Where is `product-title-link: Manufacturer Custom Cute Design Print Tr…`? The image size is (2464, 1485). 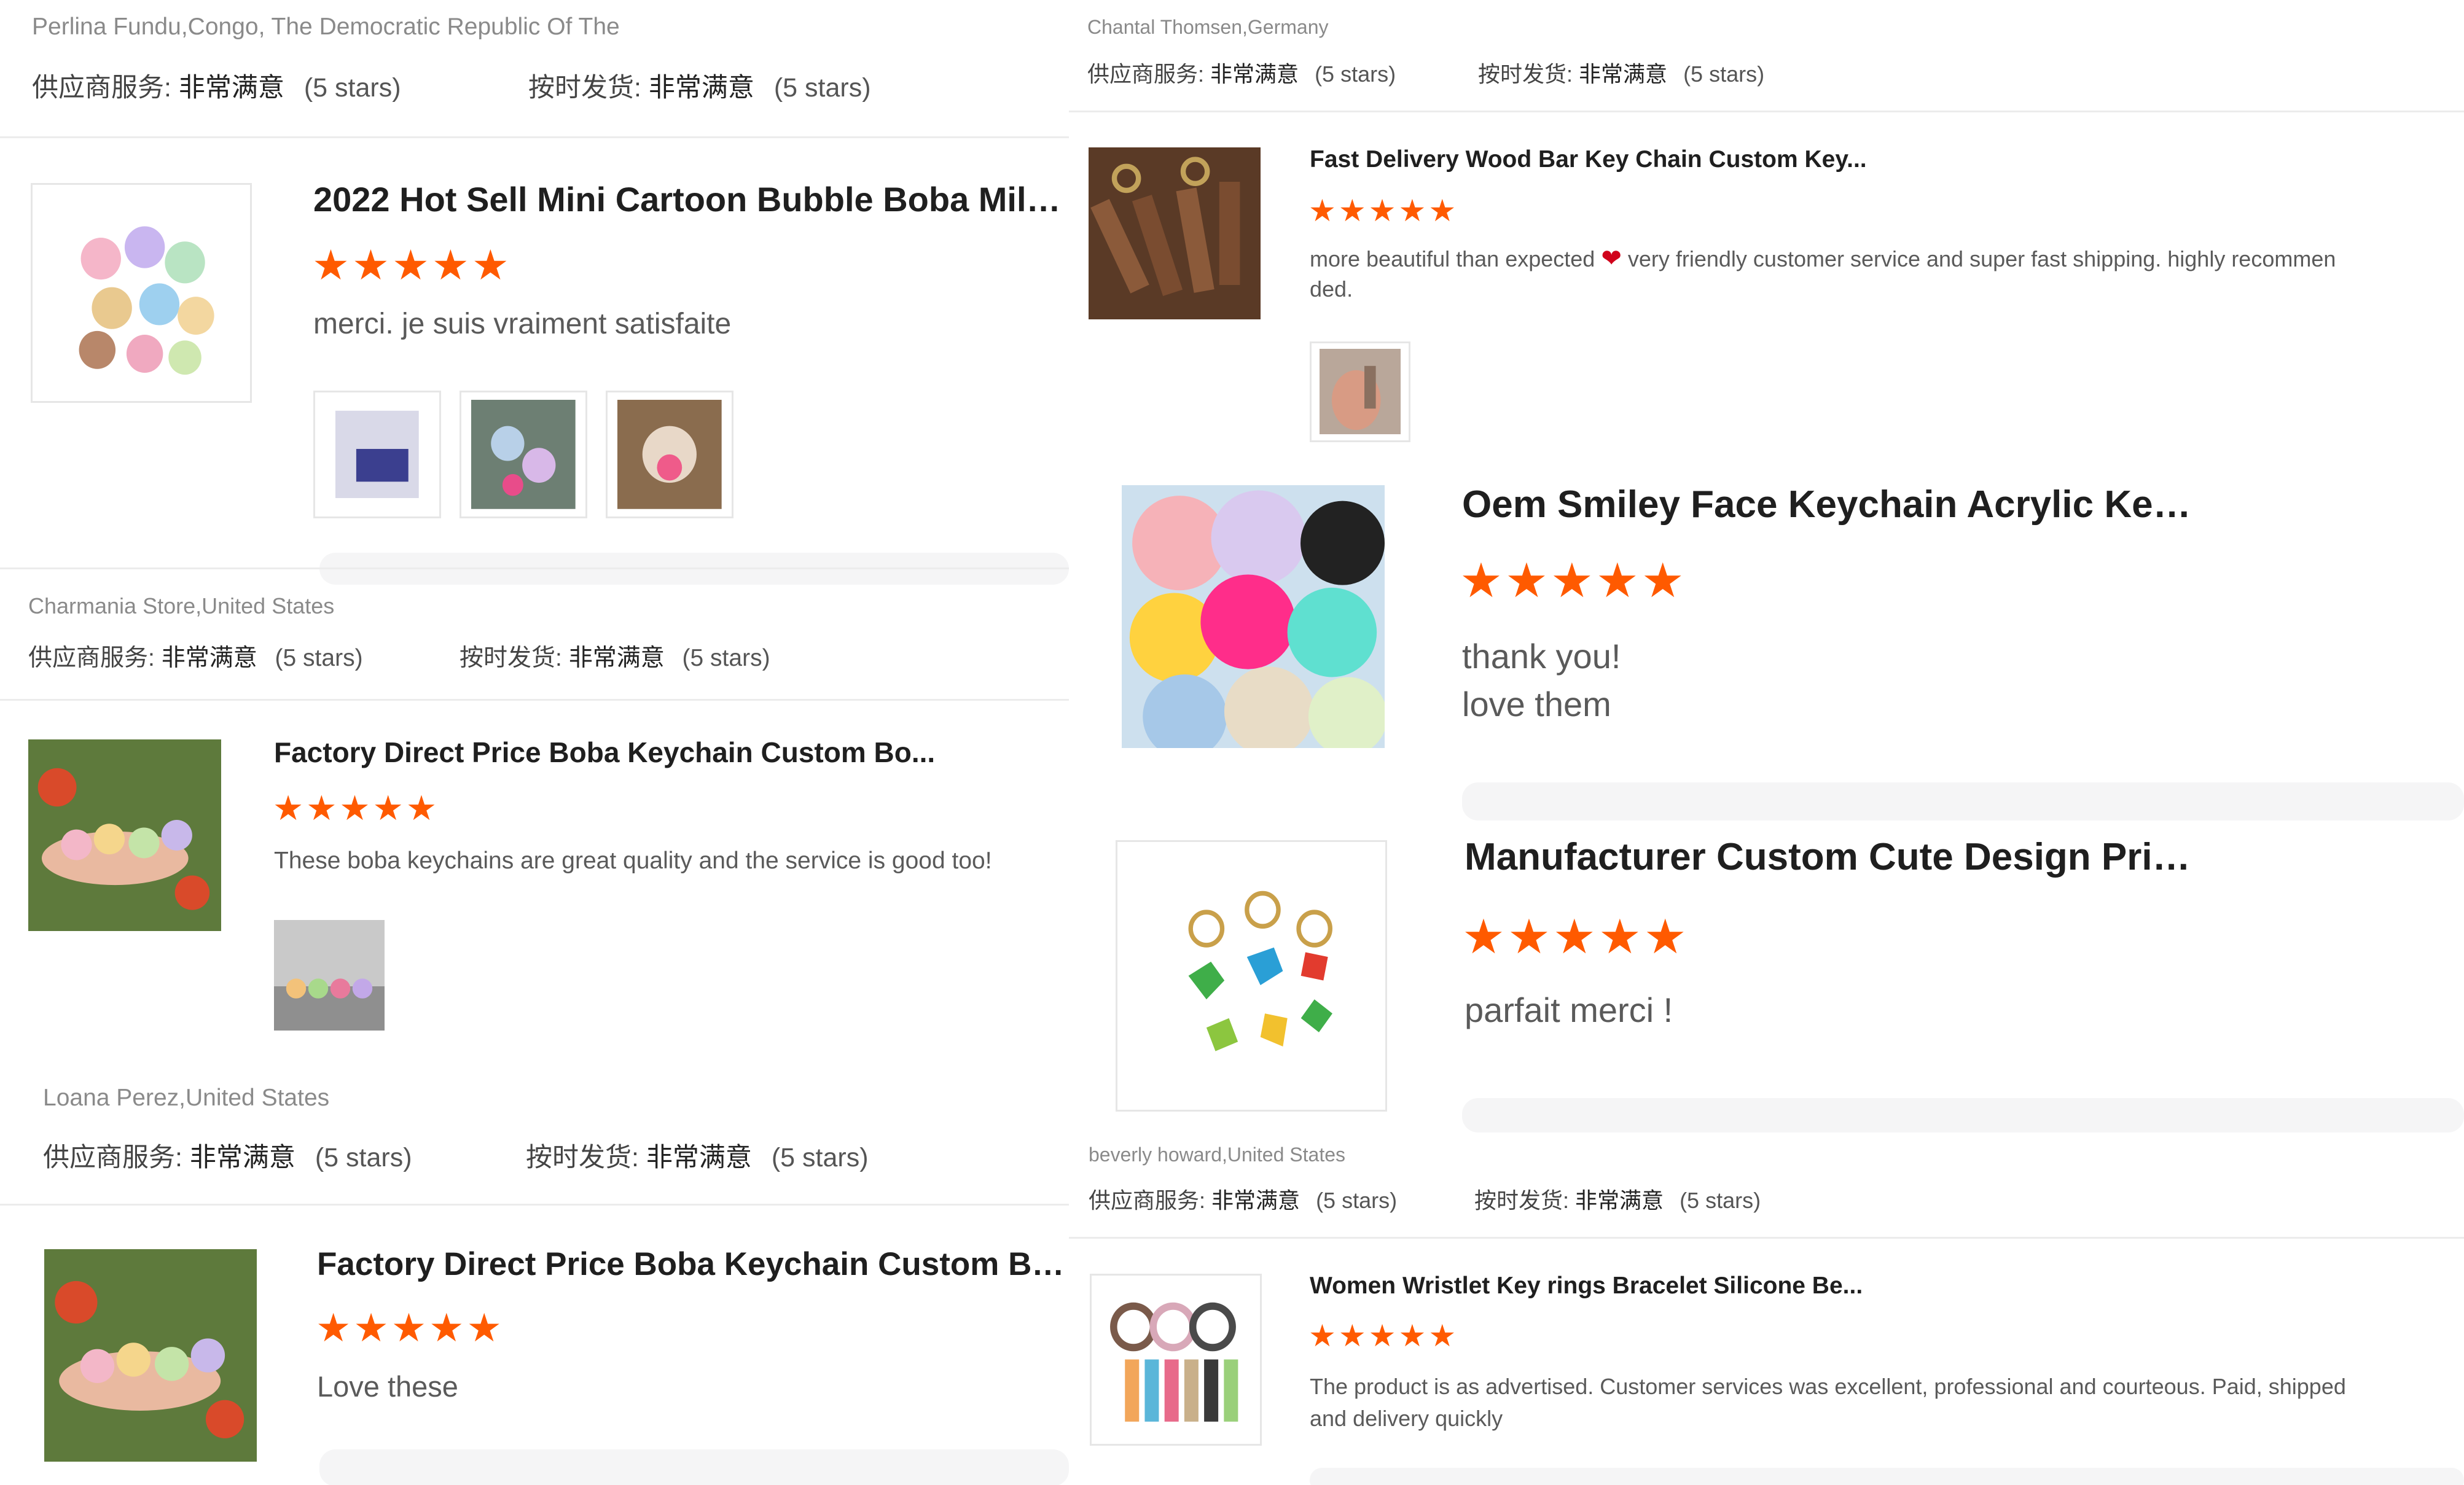
product-title-link: Manufacturer Custom Cute Design Print Tr… is located at coordinates (1834, 857).